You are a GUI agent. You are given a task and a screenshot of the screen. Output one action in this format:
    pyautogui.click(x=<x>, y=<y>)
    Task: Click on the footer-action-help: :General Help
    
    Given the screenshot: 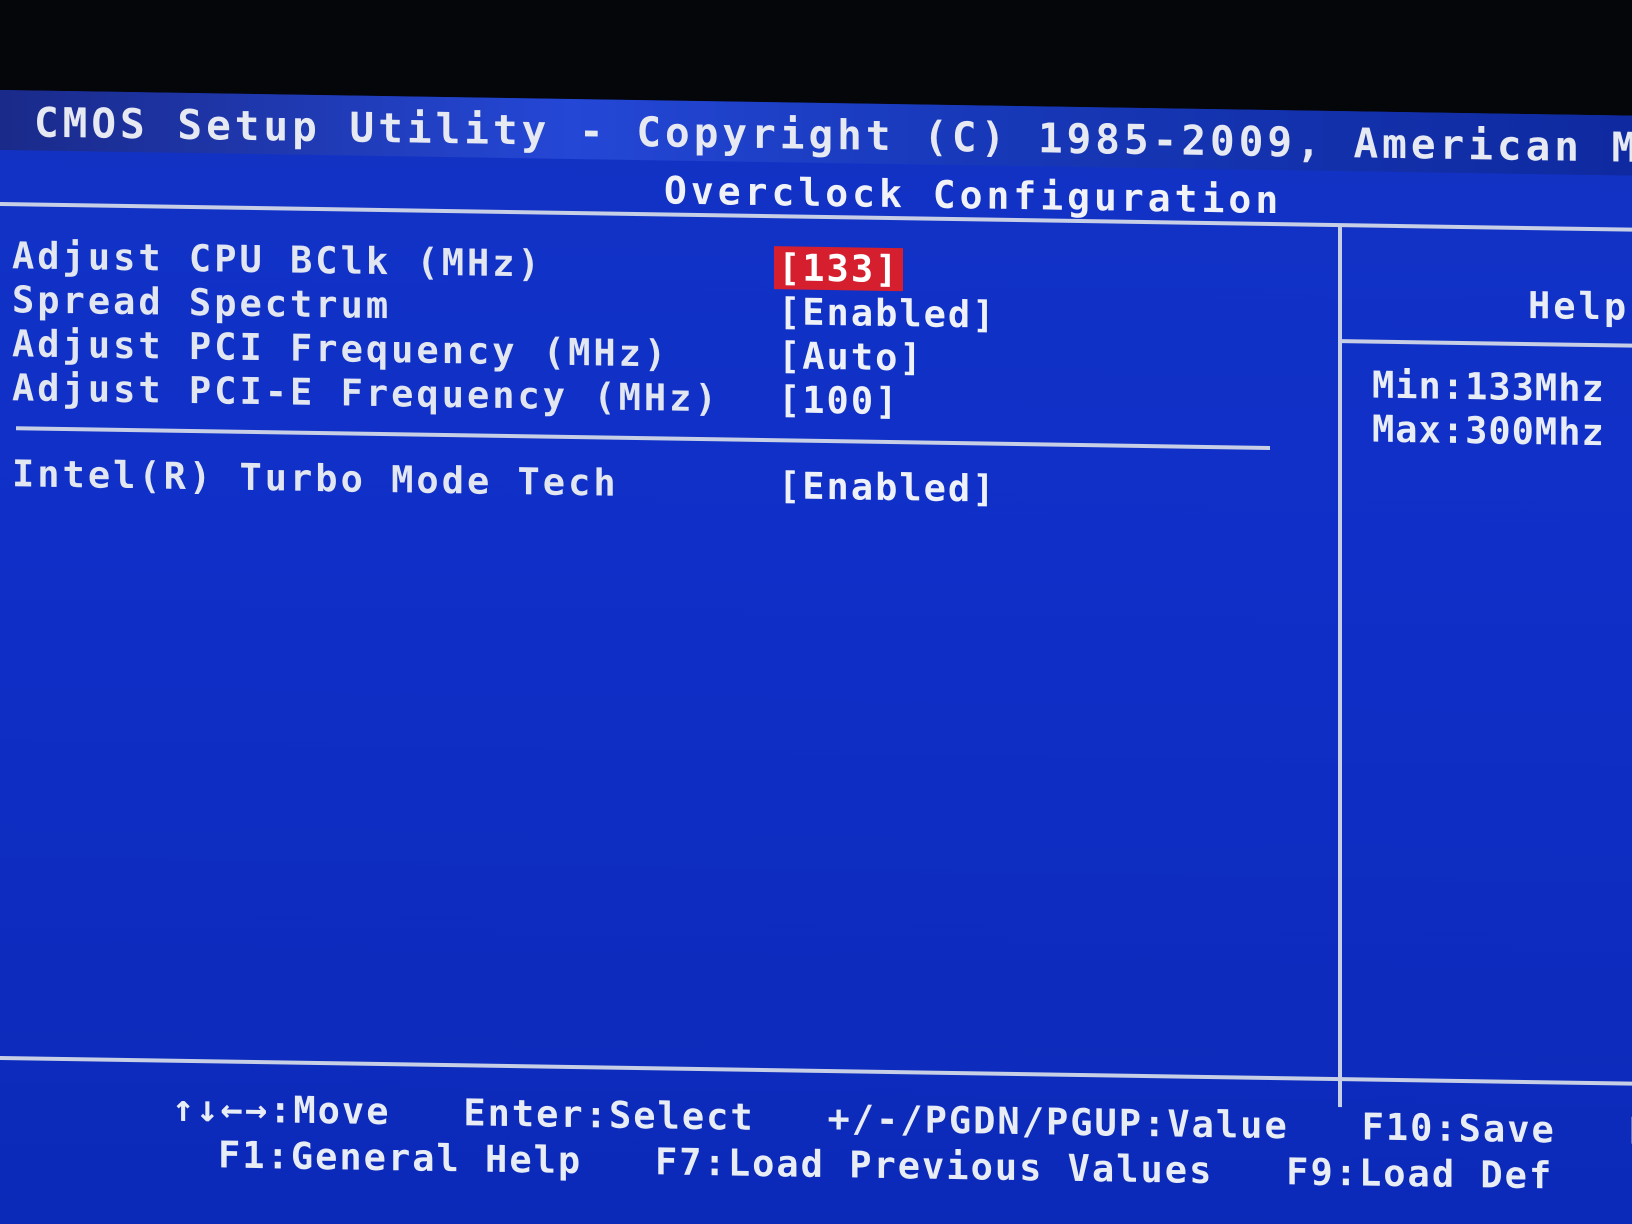 What is the action you would take?
    pyautogui.click(x=424, y=1158)
    